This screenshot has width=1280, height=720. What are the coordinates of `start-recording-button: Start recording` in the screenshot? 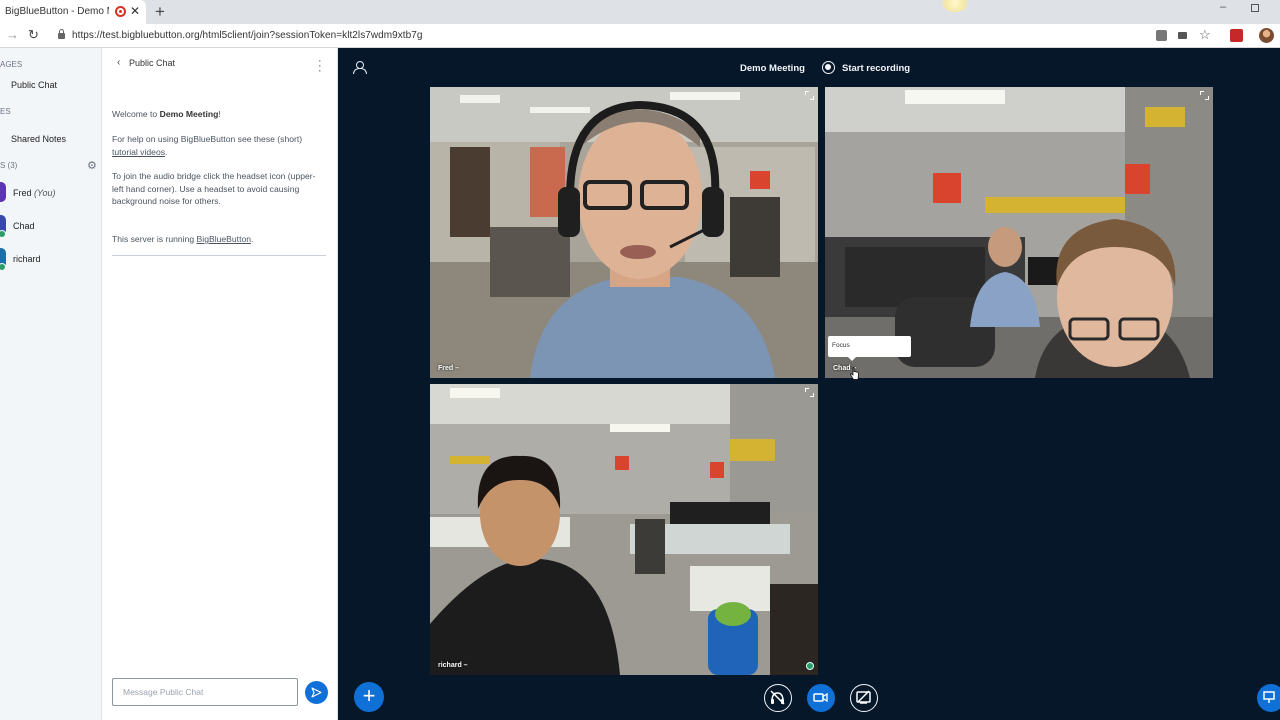 It's located at (876, 68).